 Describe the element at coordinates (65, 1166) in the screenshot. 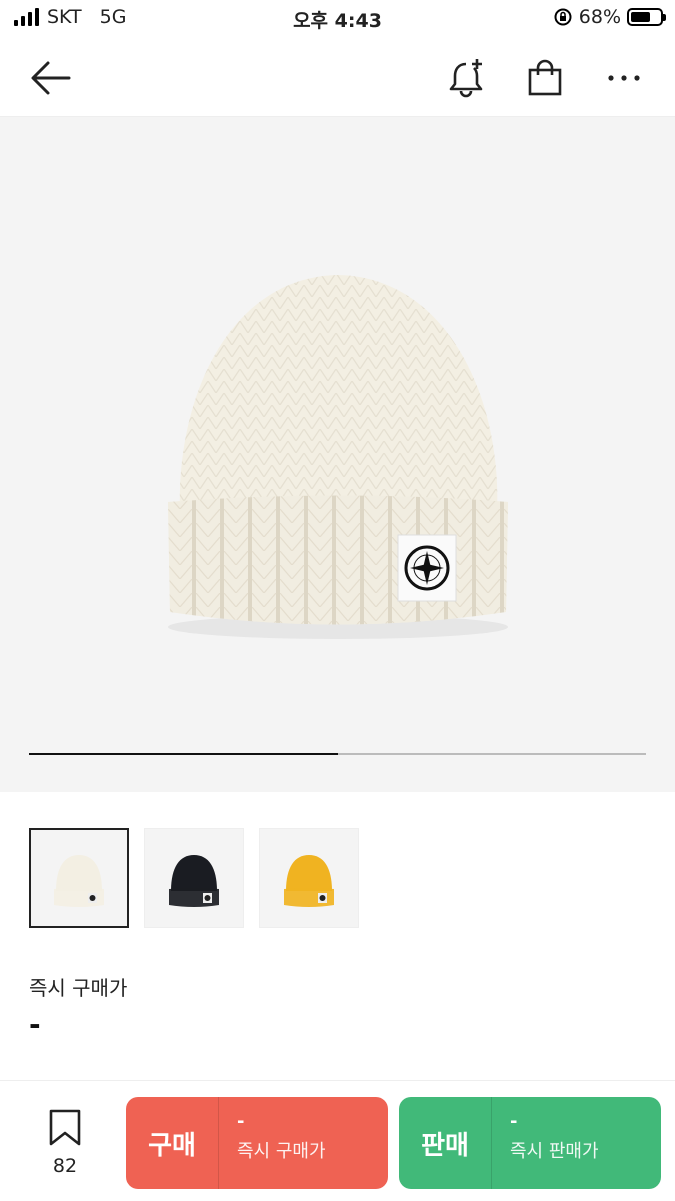

I see `wishlist-count: 82` at that location.